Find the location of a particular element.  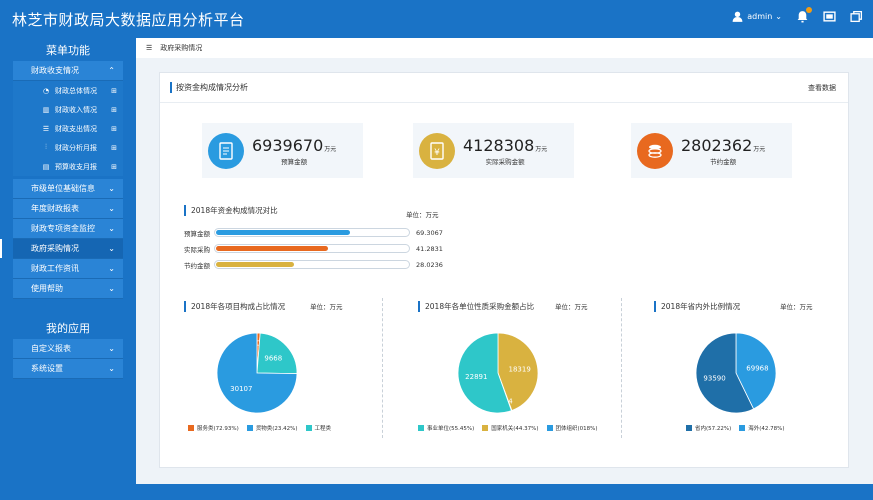

sidebar-item-label: 财政工作资讯 is located at coordinates (55, 268).